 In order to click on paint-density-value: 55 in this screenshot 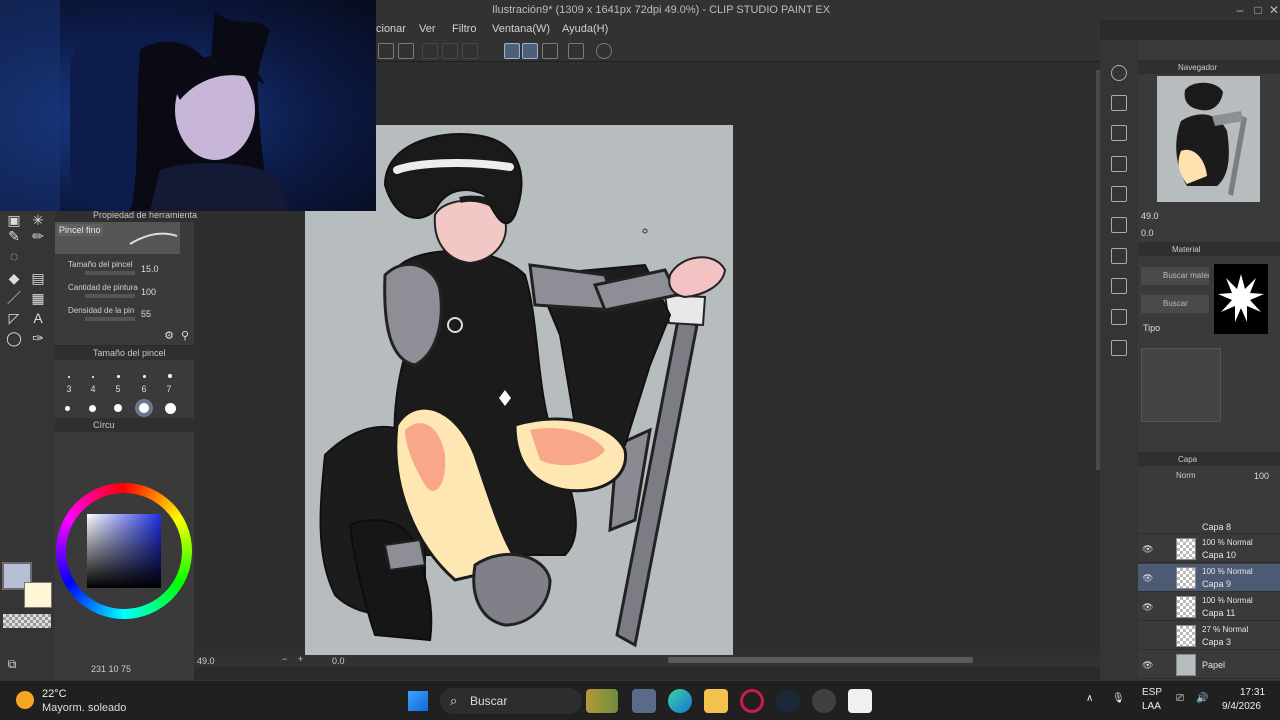, I will do `click(146, 314)`.